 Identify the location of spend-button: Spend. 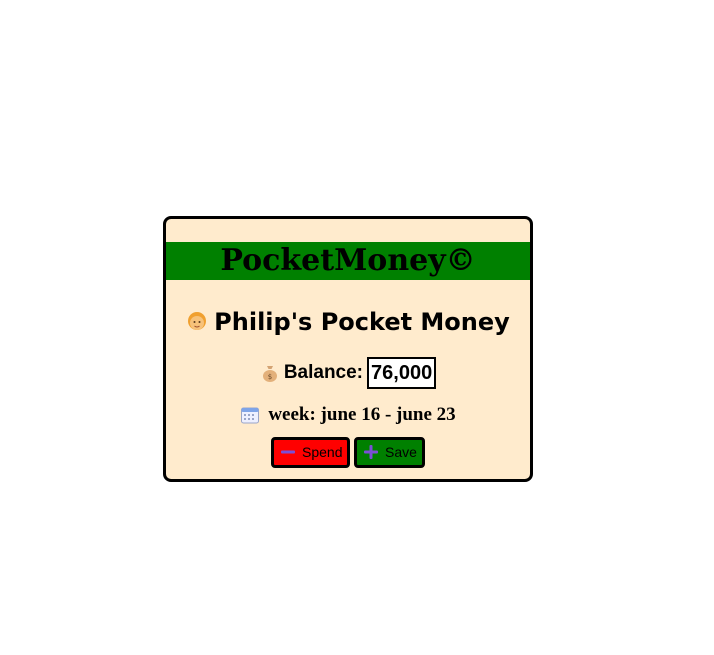
(310, 452).